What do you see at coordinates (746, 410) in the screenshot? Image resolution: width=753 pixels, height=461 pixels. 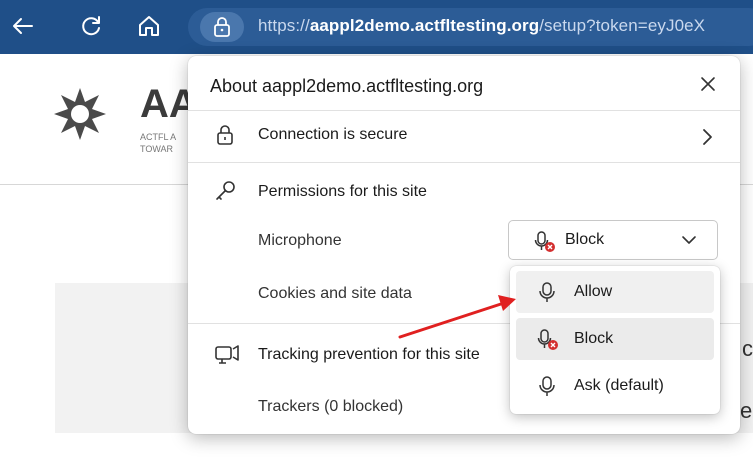 I see `page-text-fragment: e` at bounding box center [746, 410].